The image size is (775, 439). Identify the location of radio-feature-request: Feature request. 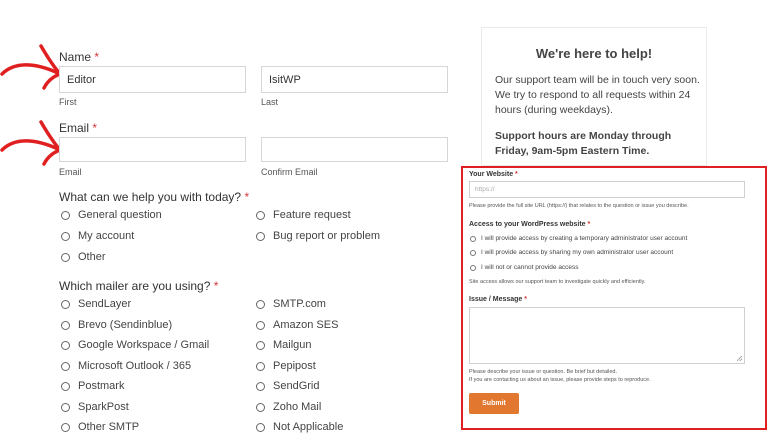
(303, 215).